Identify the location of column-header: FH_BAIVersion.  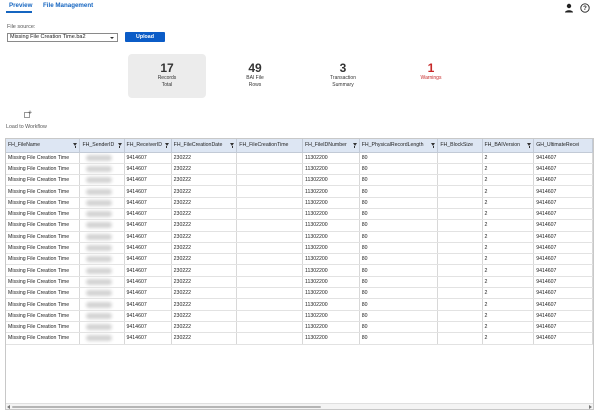
(508, 146).